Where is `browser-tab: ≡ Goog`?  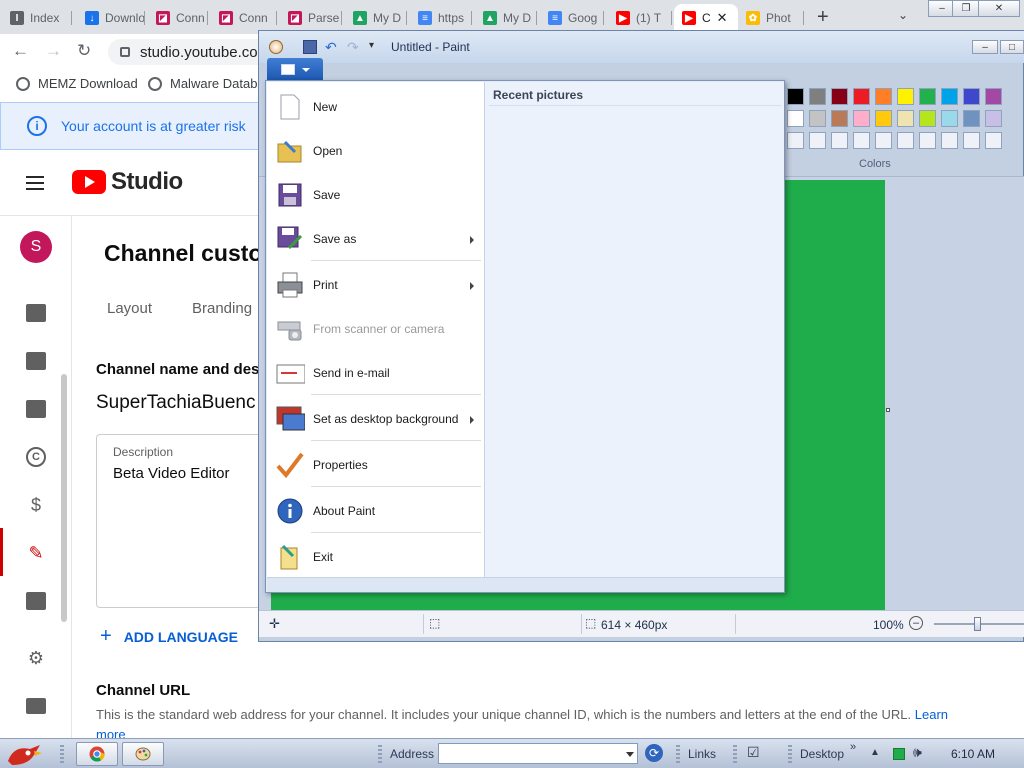
browser-tab: ≡ Goog is located at coordinates (572, 18).